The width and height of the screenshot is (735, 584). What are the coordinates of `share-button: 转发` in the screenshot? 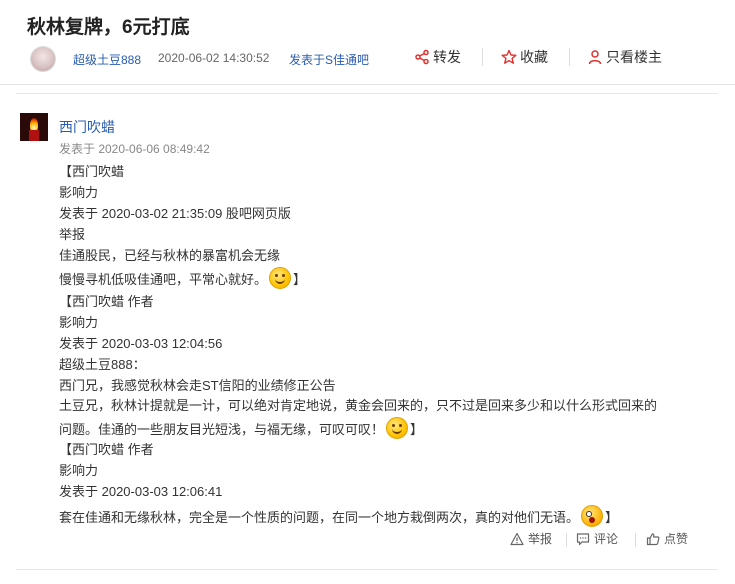 It's located at (437, 57).